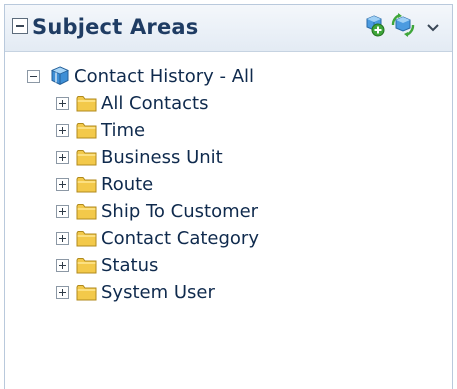  I want to click on tree-folder-row: Status, so click(107, 265).